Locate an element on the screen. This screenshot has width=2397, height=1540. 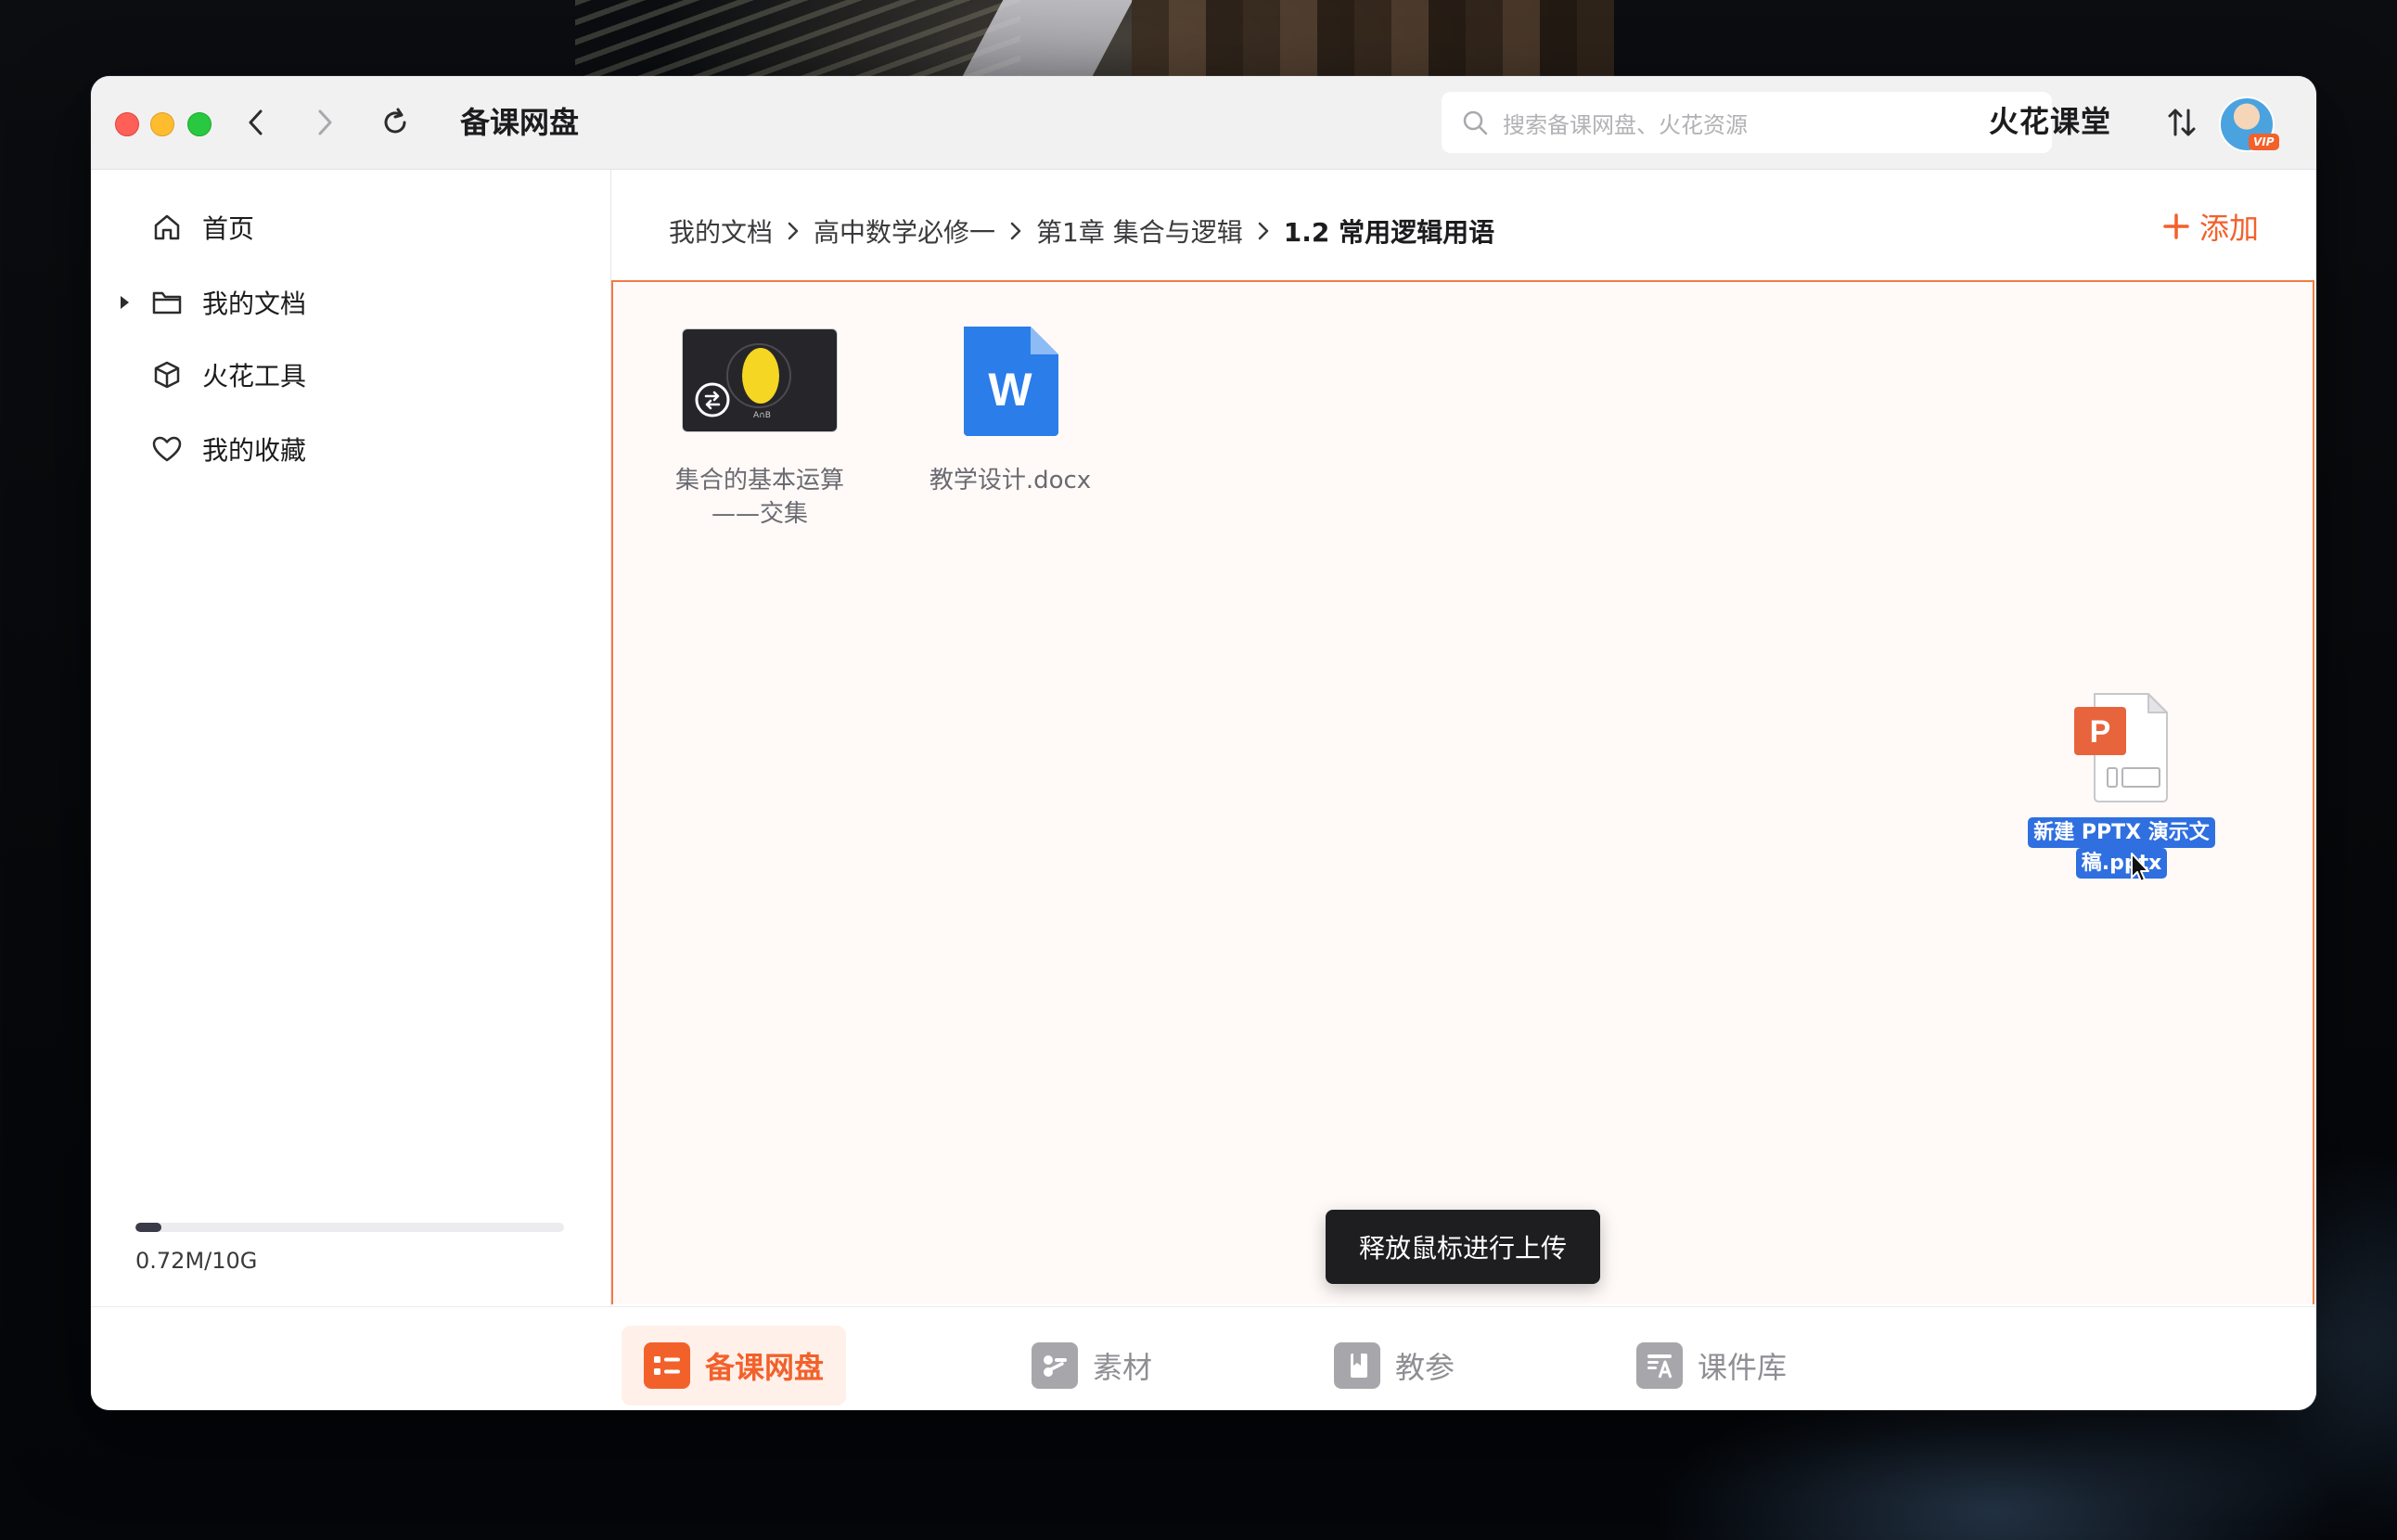
folder-icon is located at coordinates (167, 302).